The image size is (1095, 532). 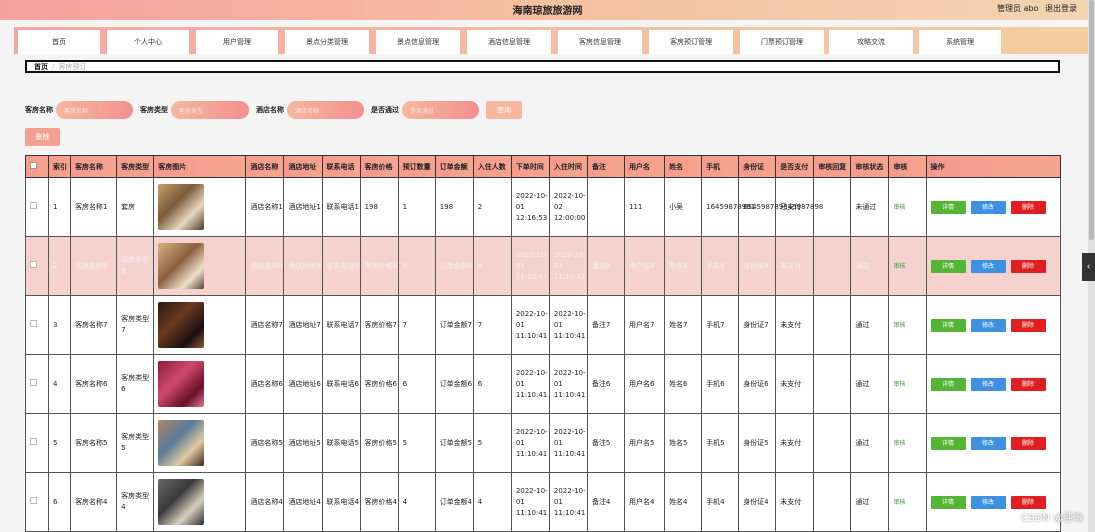 I want to click on cell-name: 姓名7, so click(x=683, y=325).